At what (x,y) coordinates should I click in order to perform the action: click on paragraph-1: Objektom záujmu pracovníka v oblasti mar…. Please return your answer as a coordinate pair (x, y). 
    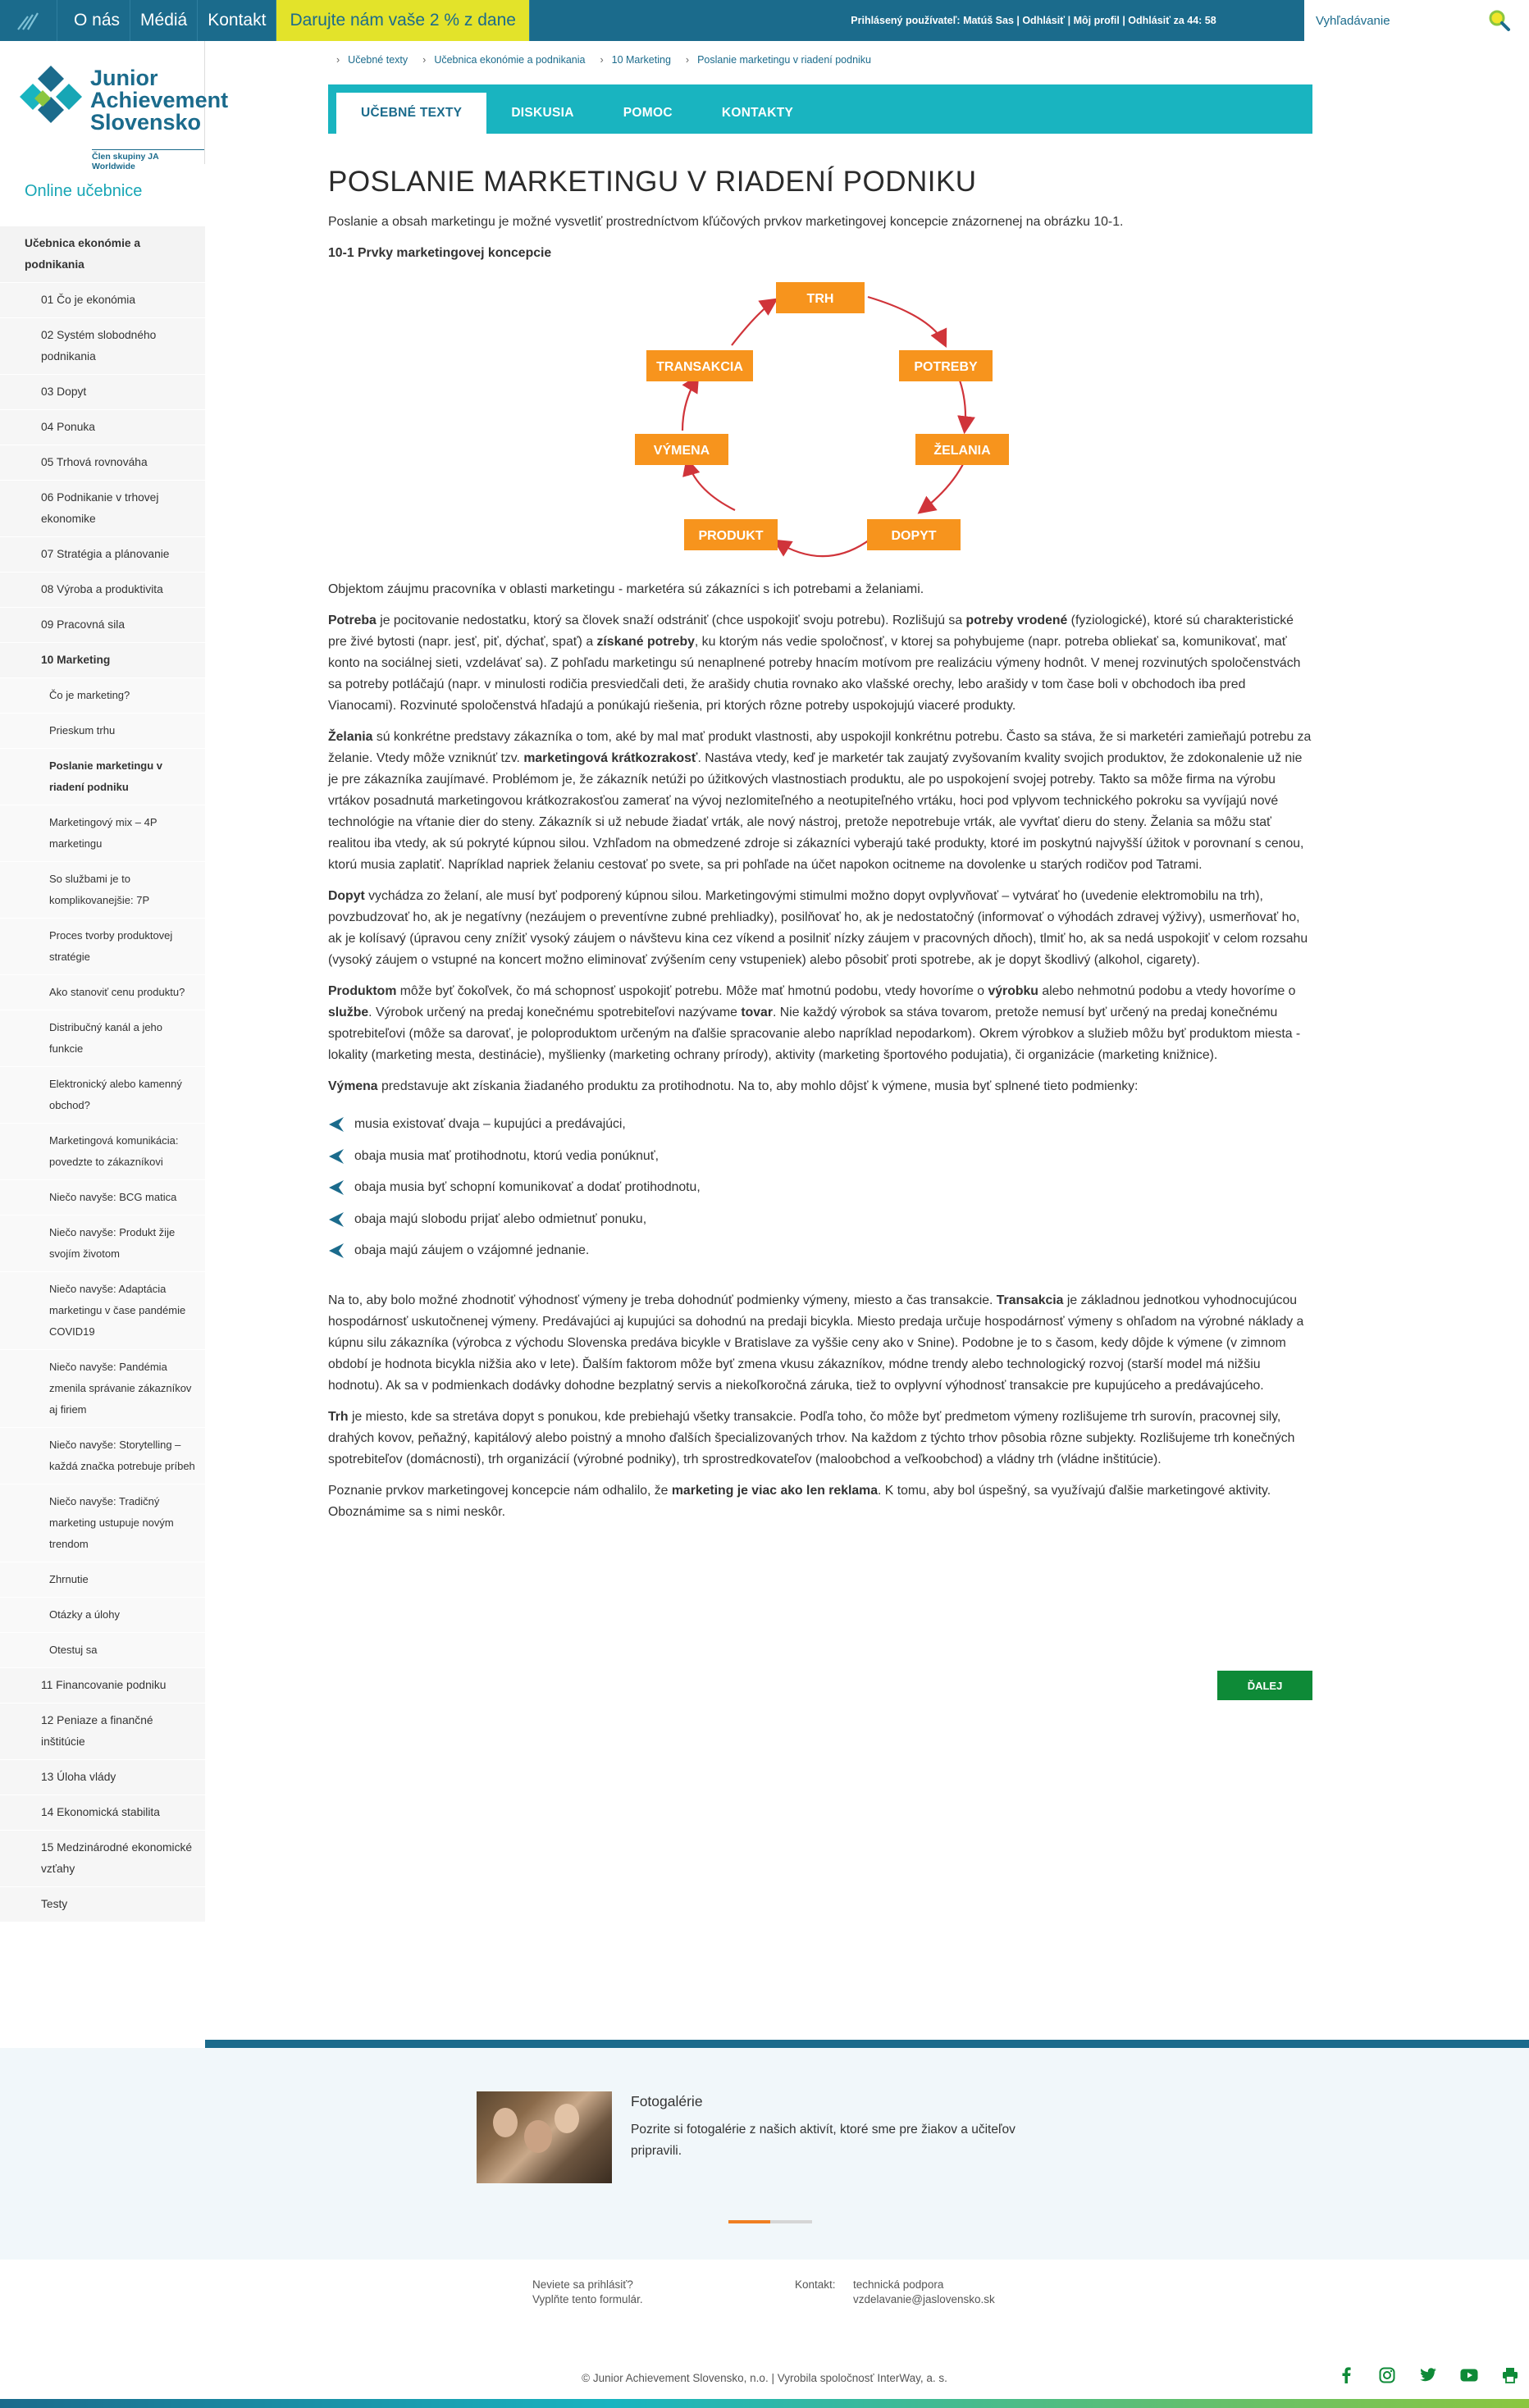
    Looking at the image, I should click on (626, 589).